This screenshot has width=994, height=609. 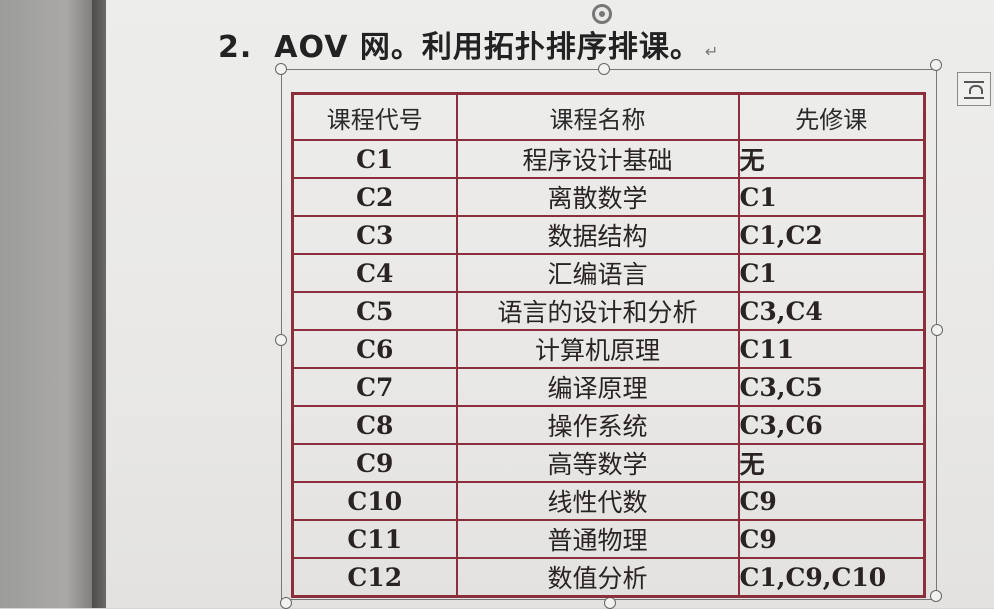 I want to click on course-name-cell: 汇编语言, so click(x=597, y=273).